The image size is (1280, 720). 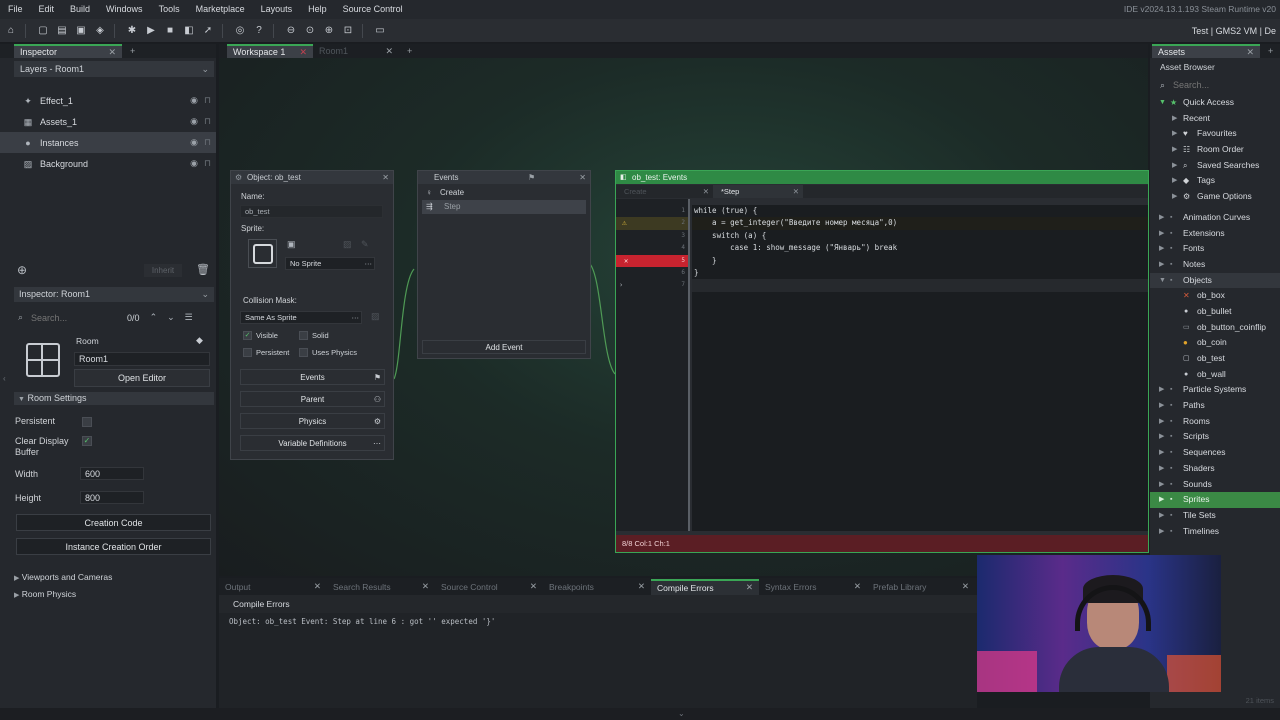 What do you see at coordinates (380, 31) in the screenshot?
I see `preferences-icon: ▭` at bounding box center [380, 31].